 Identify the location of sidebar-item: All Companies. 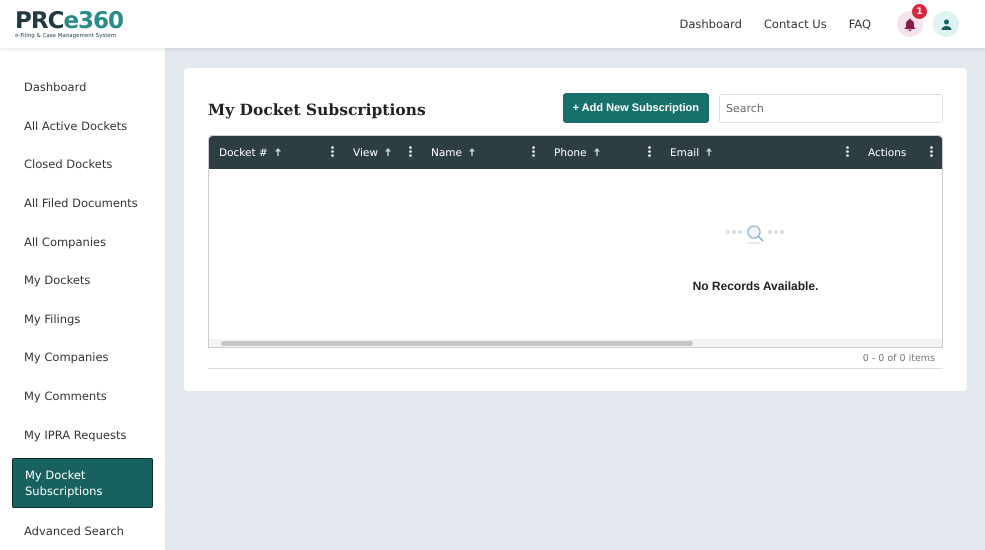
(82, 241).